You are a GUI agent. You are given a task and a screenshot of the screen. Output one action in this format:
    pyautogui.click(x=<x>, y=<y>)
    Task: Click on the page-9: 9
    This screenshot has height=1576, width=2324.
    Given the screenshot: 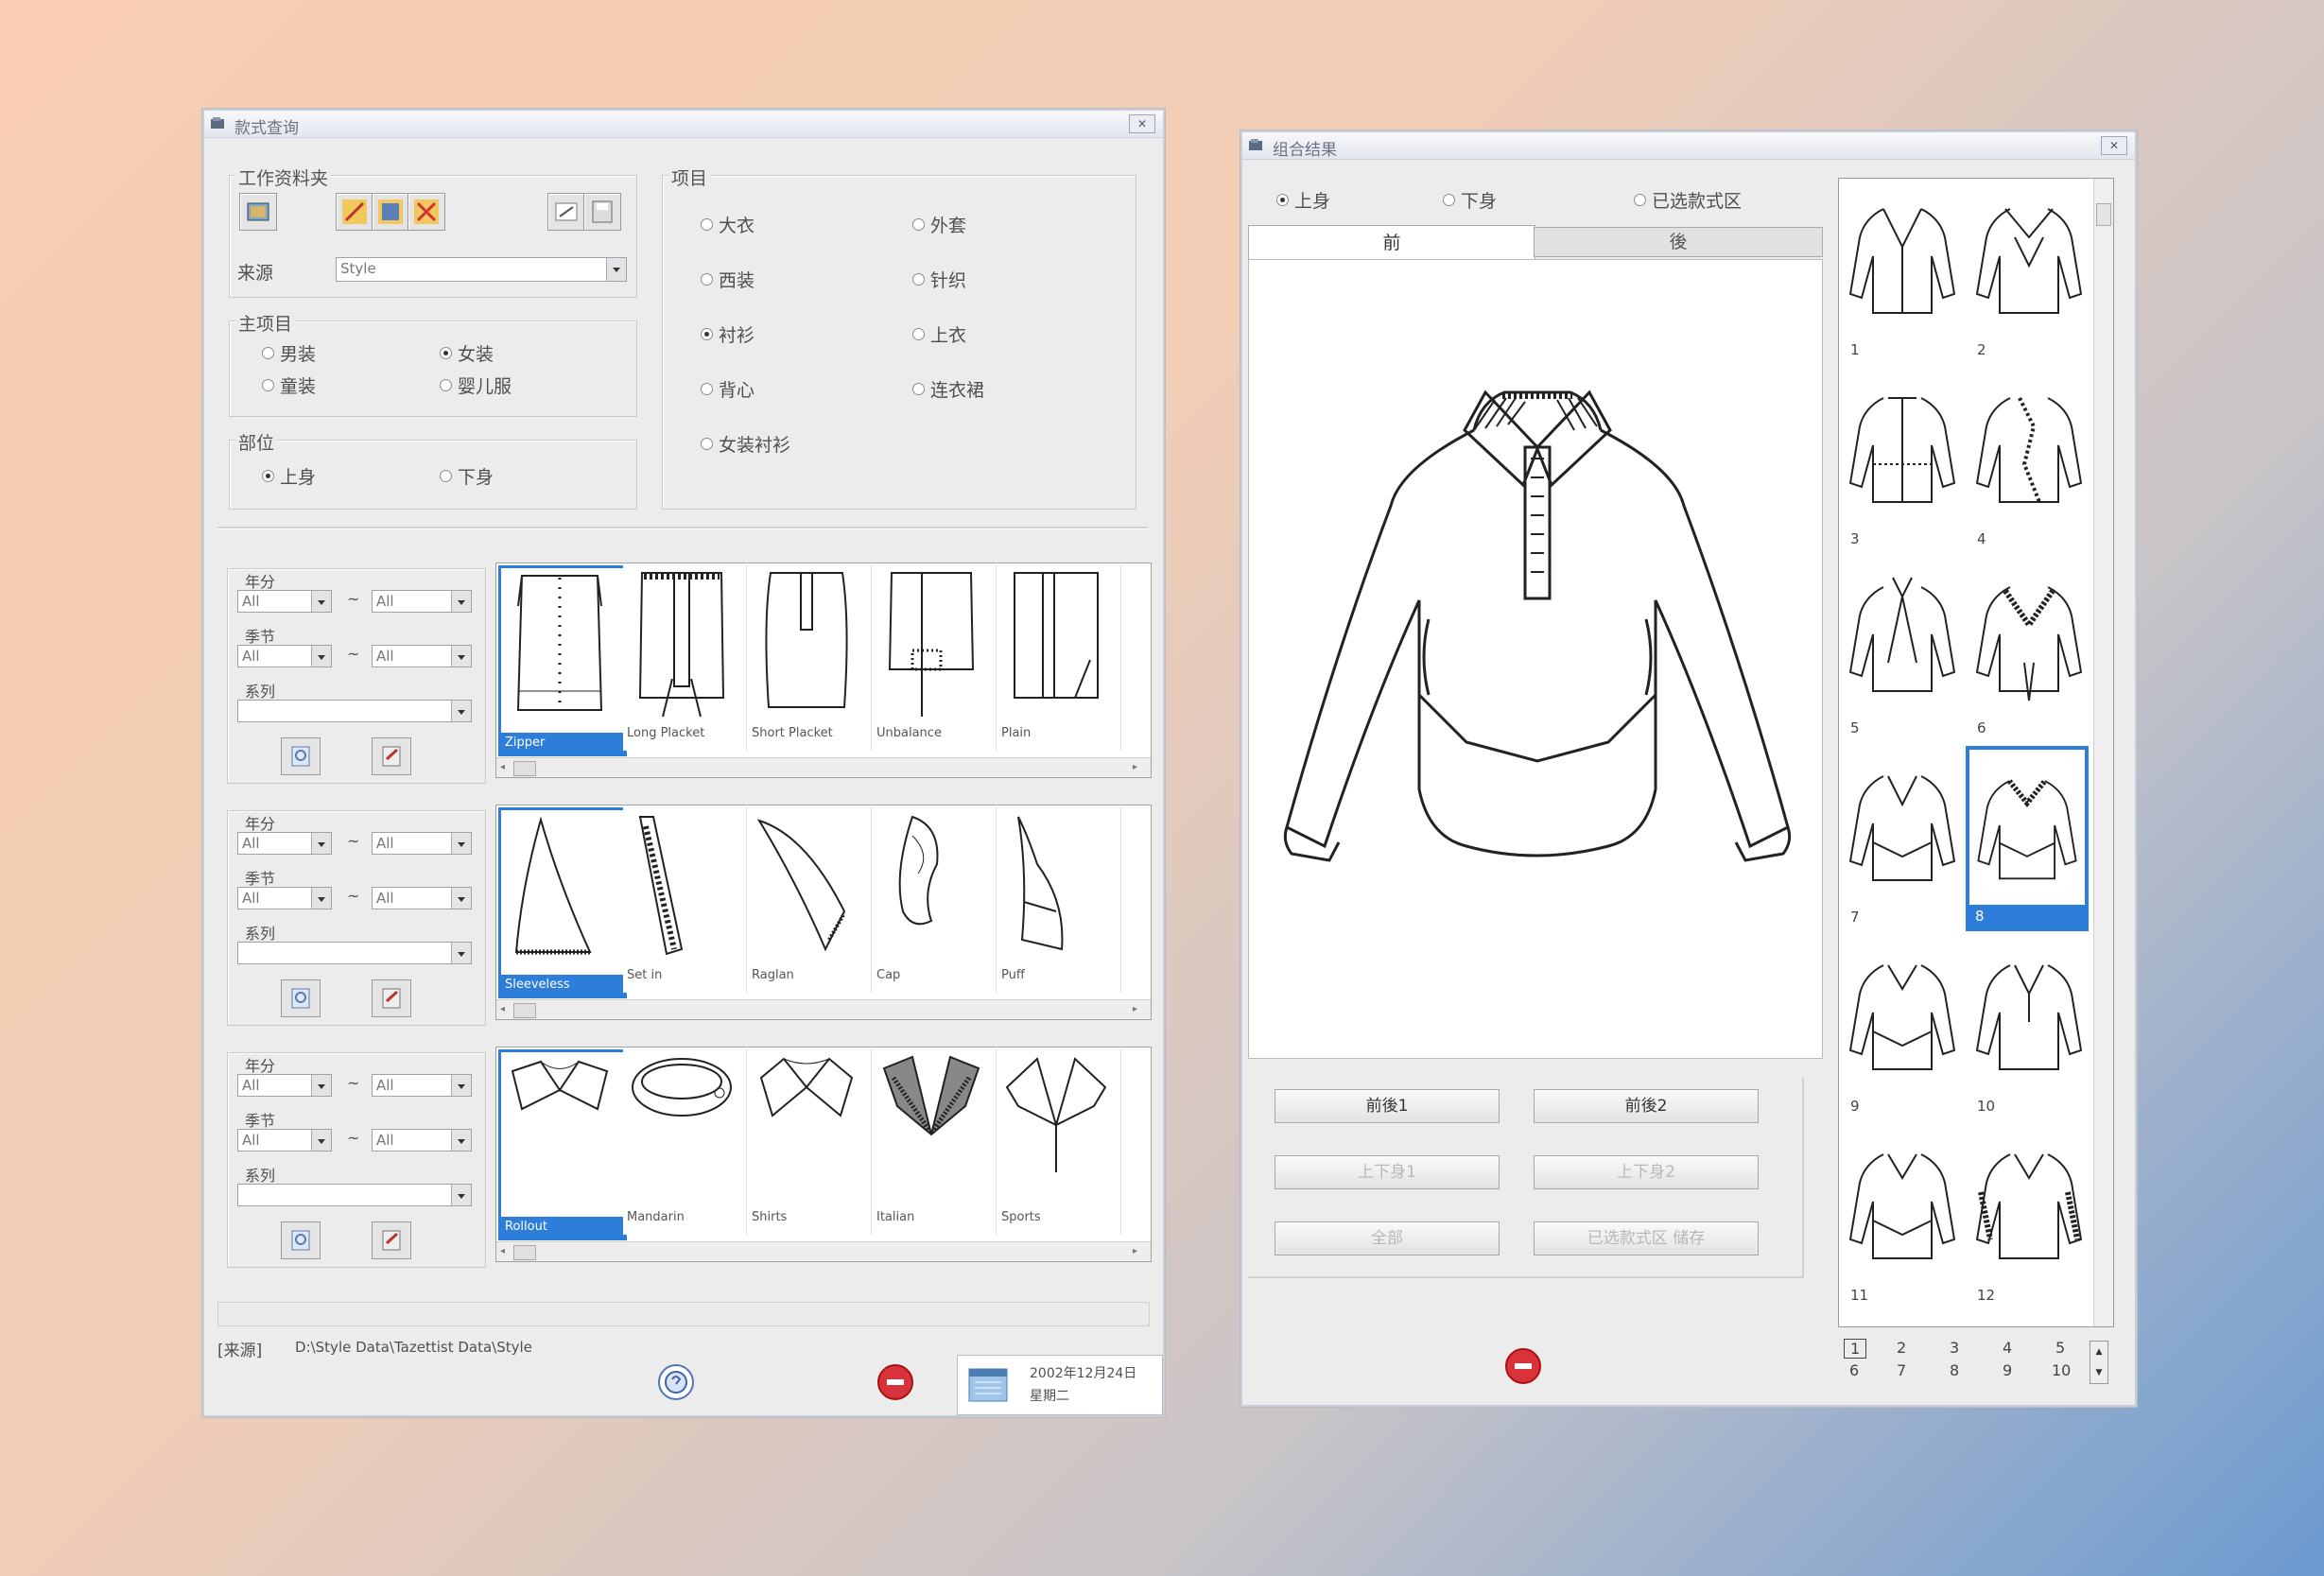 What is the action you would take?
    pyautogui.click(x=2007, y=1370)
    